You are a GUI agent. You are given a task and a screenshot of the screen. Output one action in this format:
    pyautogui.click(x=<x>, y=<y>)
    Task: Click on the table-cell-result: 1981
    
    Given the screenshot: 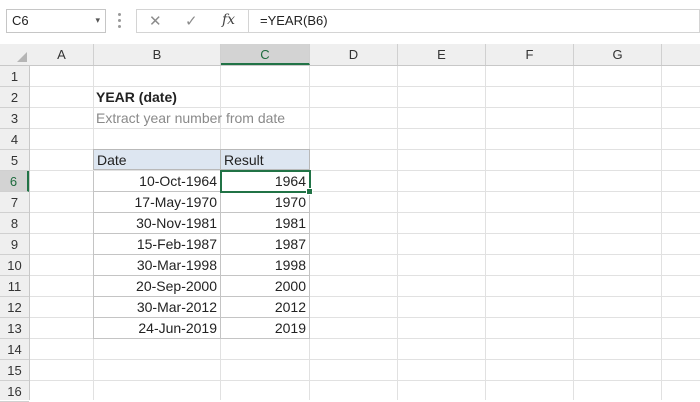 What is the action you would take?
    pyautogui.click(x=265, y=223)
    